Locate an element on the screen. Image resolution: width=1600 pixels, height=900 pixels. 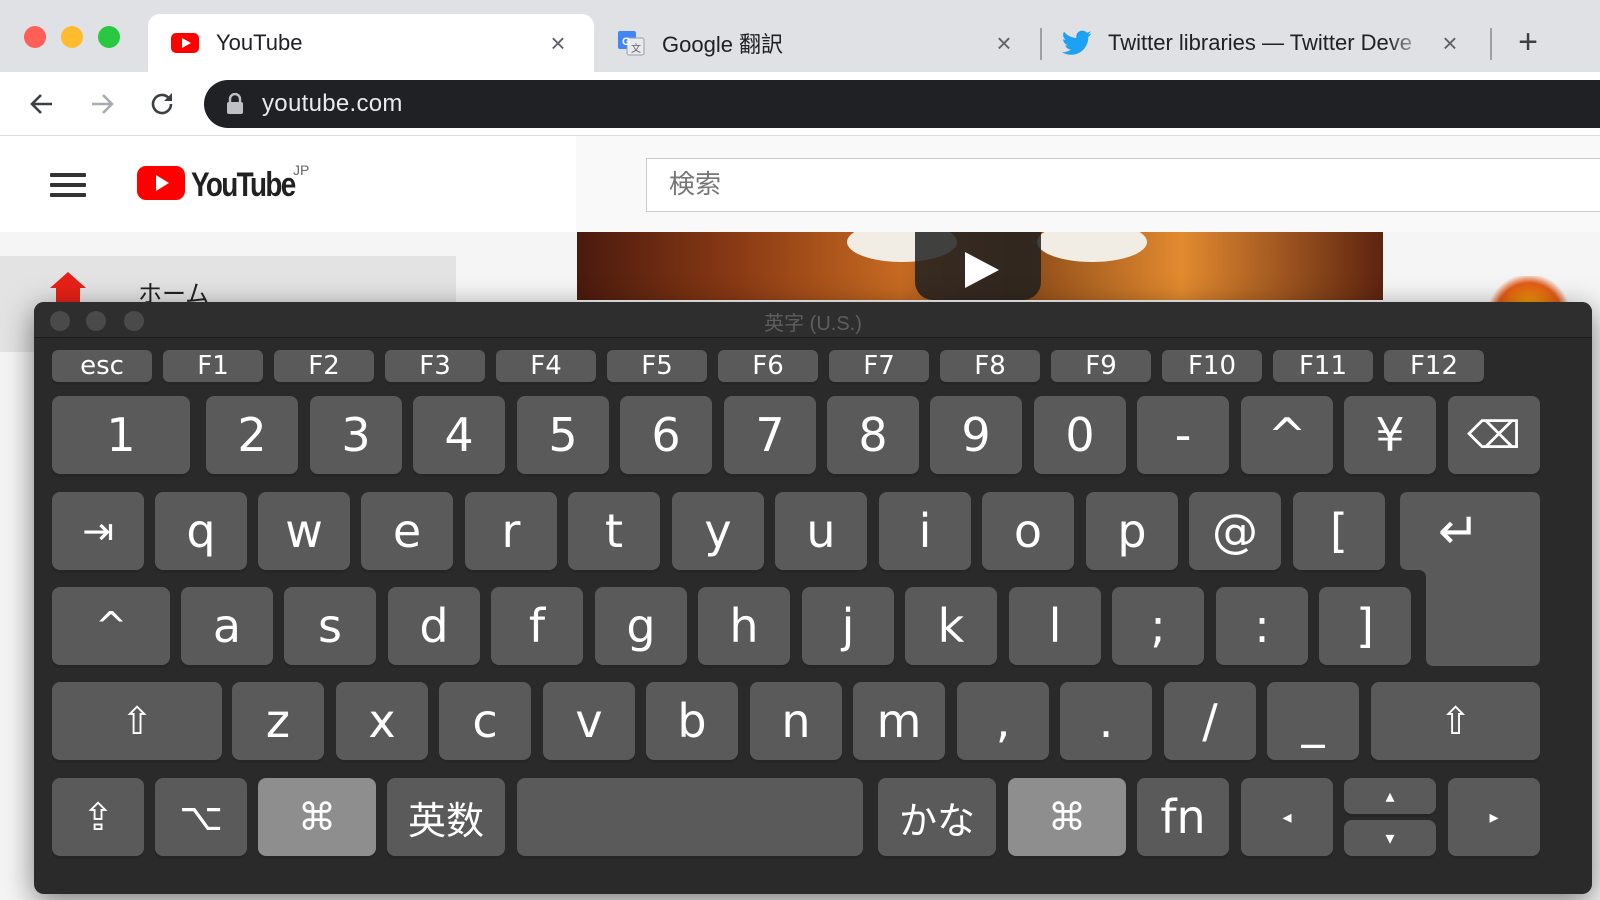
new-tab-button: + is located at coordinates (1528, 42).